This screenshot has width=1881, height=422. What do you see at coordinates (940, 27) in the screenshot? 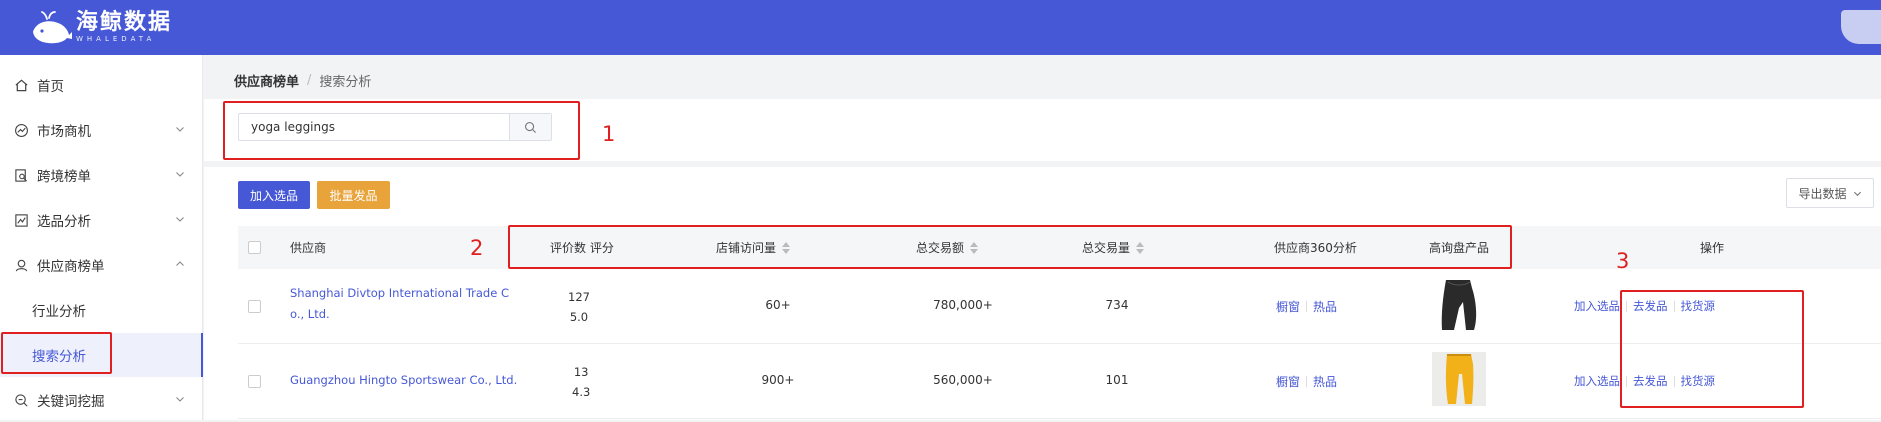
I see `top-bar: 海鲸数据 WHALEDATA` at bounding box center [940, 27].